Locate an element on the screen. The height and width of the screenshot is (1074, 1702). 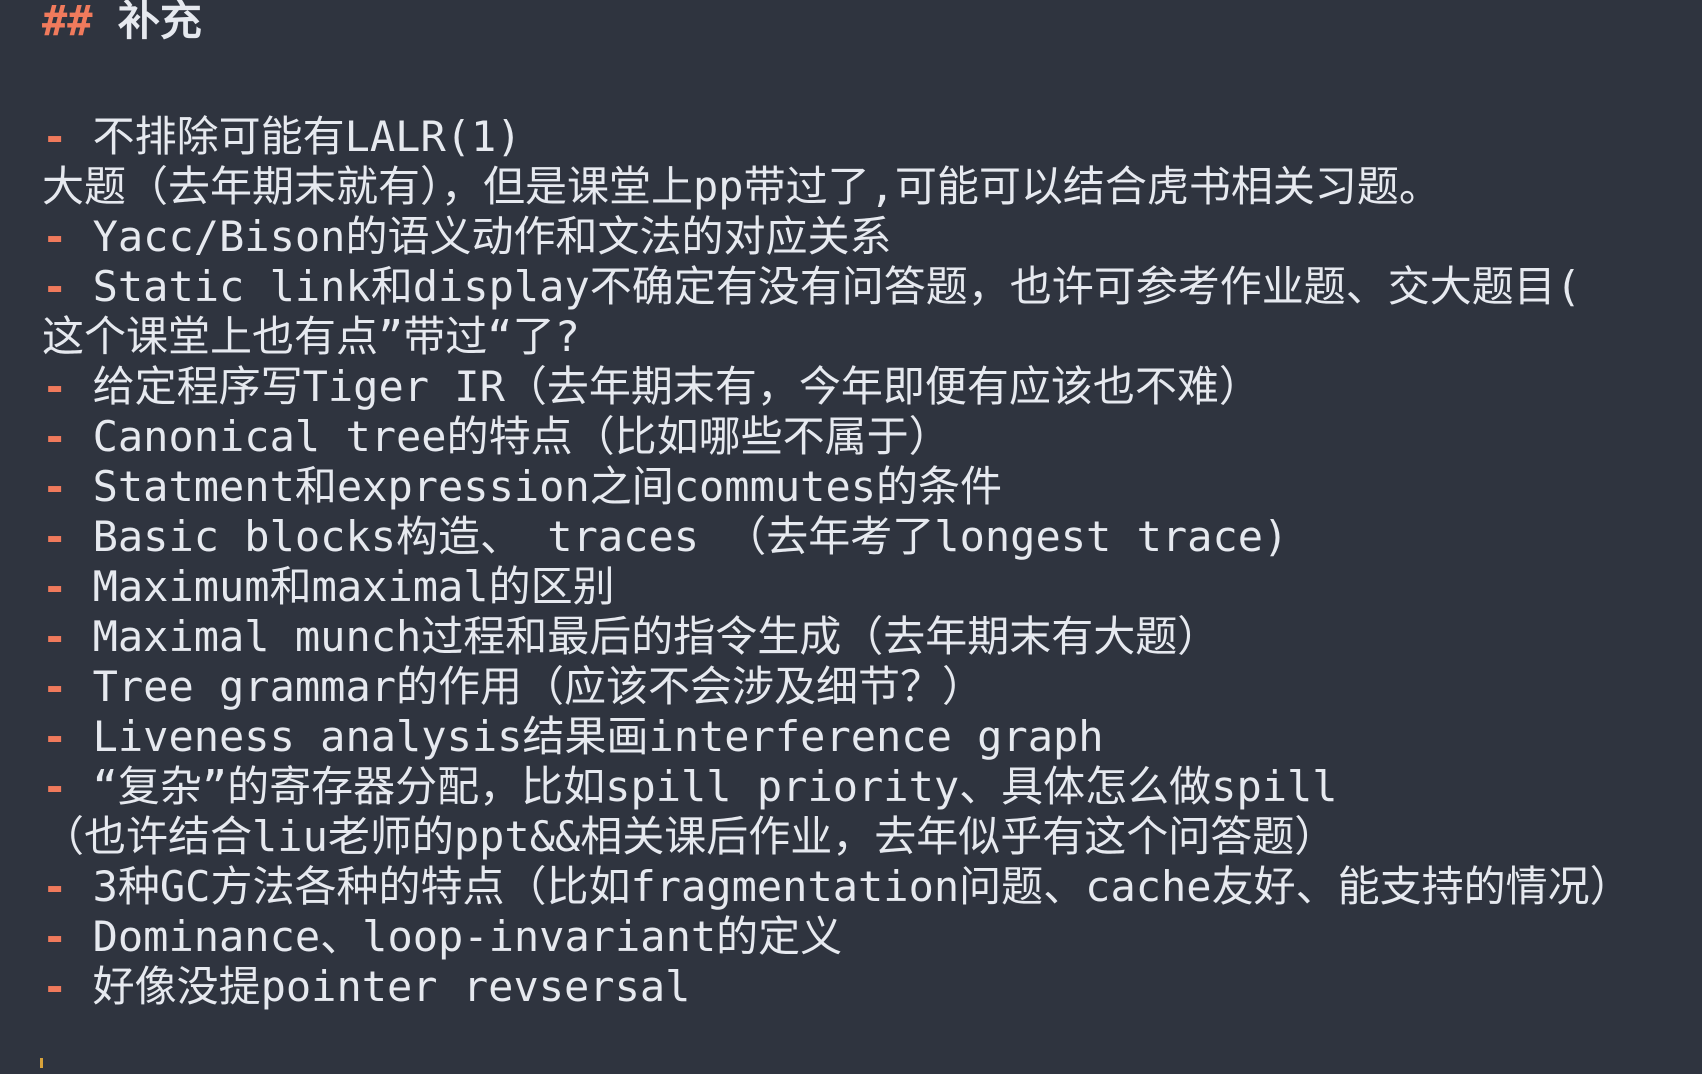
line-text: 好像没提pointer revsersal is located at coordinates (379, 986).